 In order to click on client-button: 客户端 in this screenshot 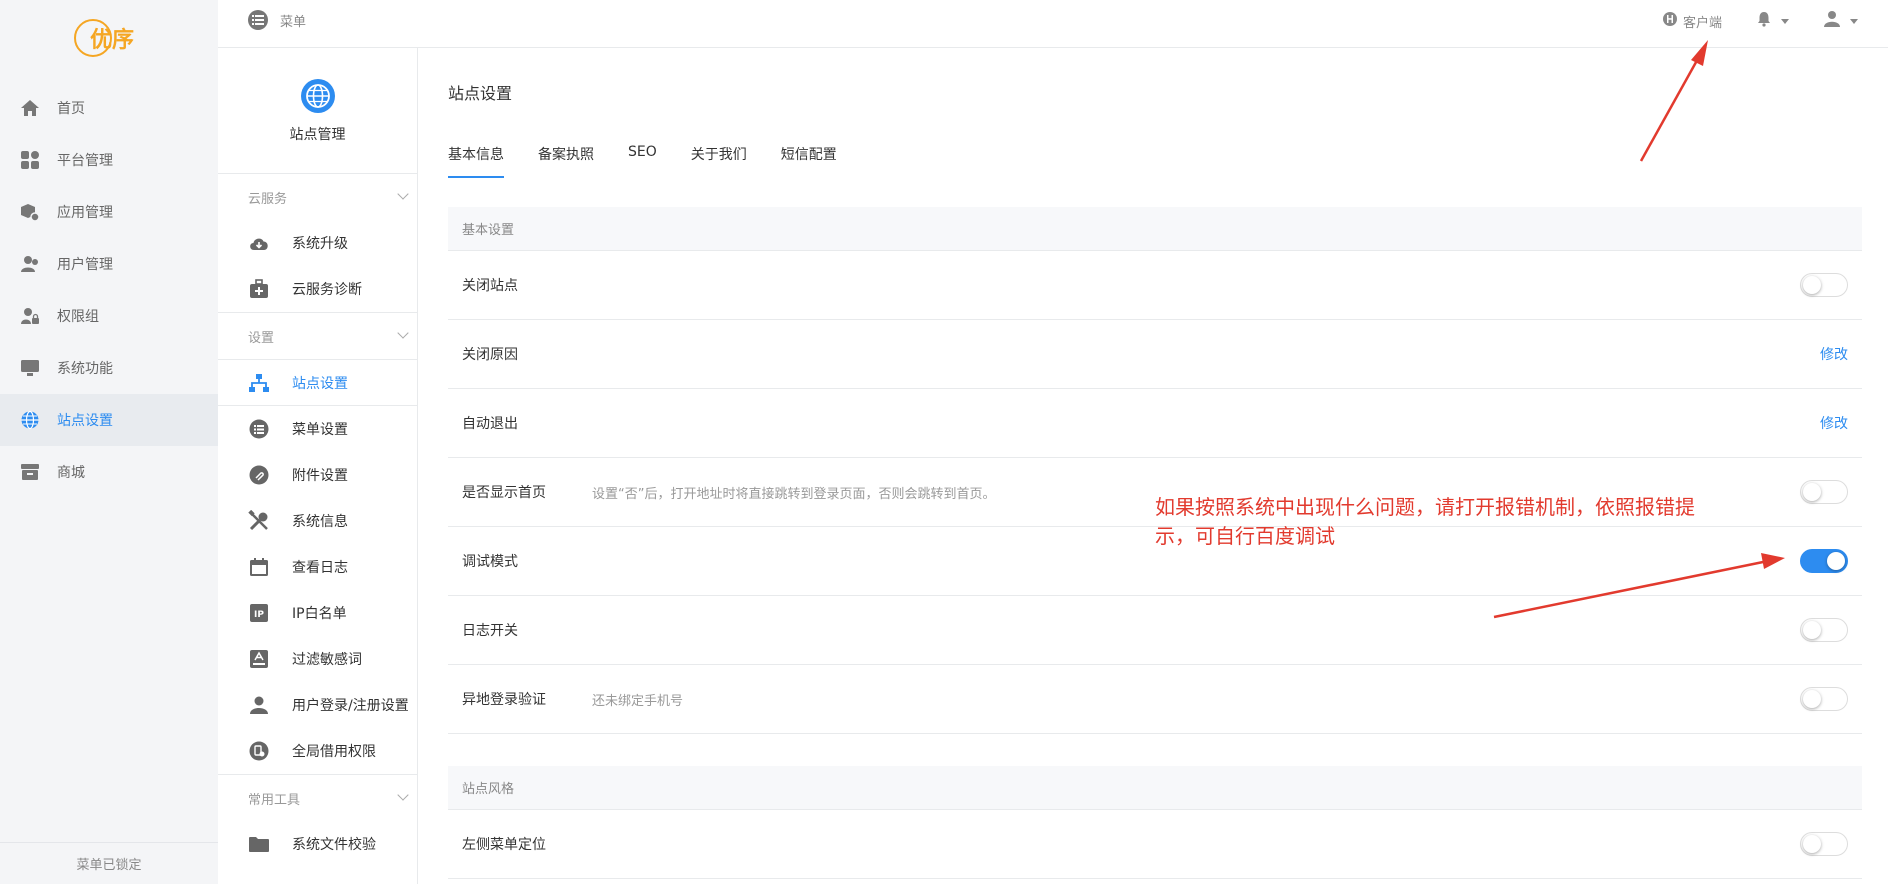, I will do `click(1692, 21)`.